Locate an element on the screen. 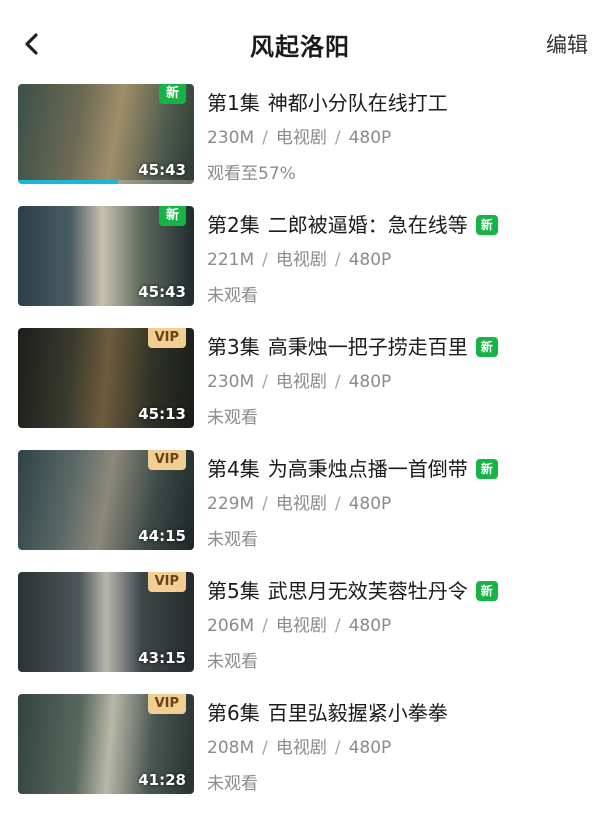 The height and width of the screenshot is (824, 600). episode-name: 二郎被逼婚：急在线等 is located at coordinates (367, 225).